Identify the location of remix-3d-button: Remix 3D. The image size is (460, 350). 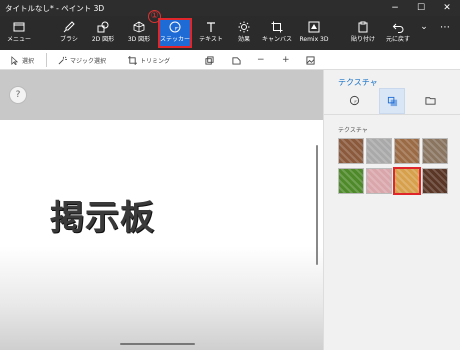
(314, 33).